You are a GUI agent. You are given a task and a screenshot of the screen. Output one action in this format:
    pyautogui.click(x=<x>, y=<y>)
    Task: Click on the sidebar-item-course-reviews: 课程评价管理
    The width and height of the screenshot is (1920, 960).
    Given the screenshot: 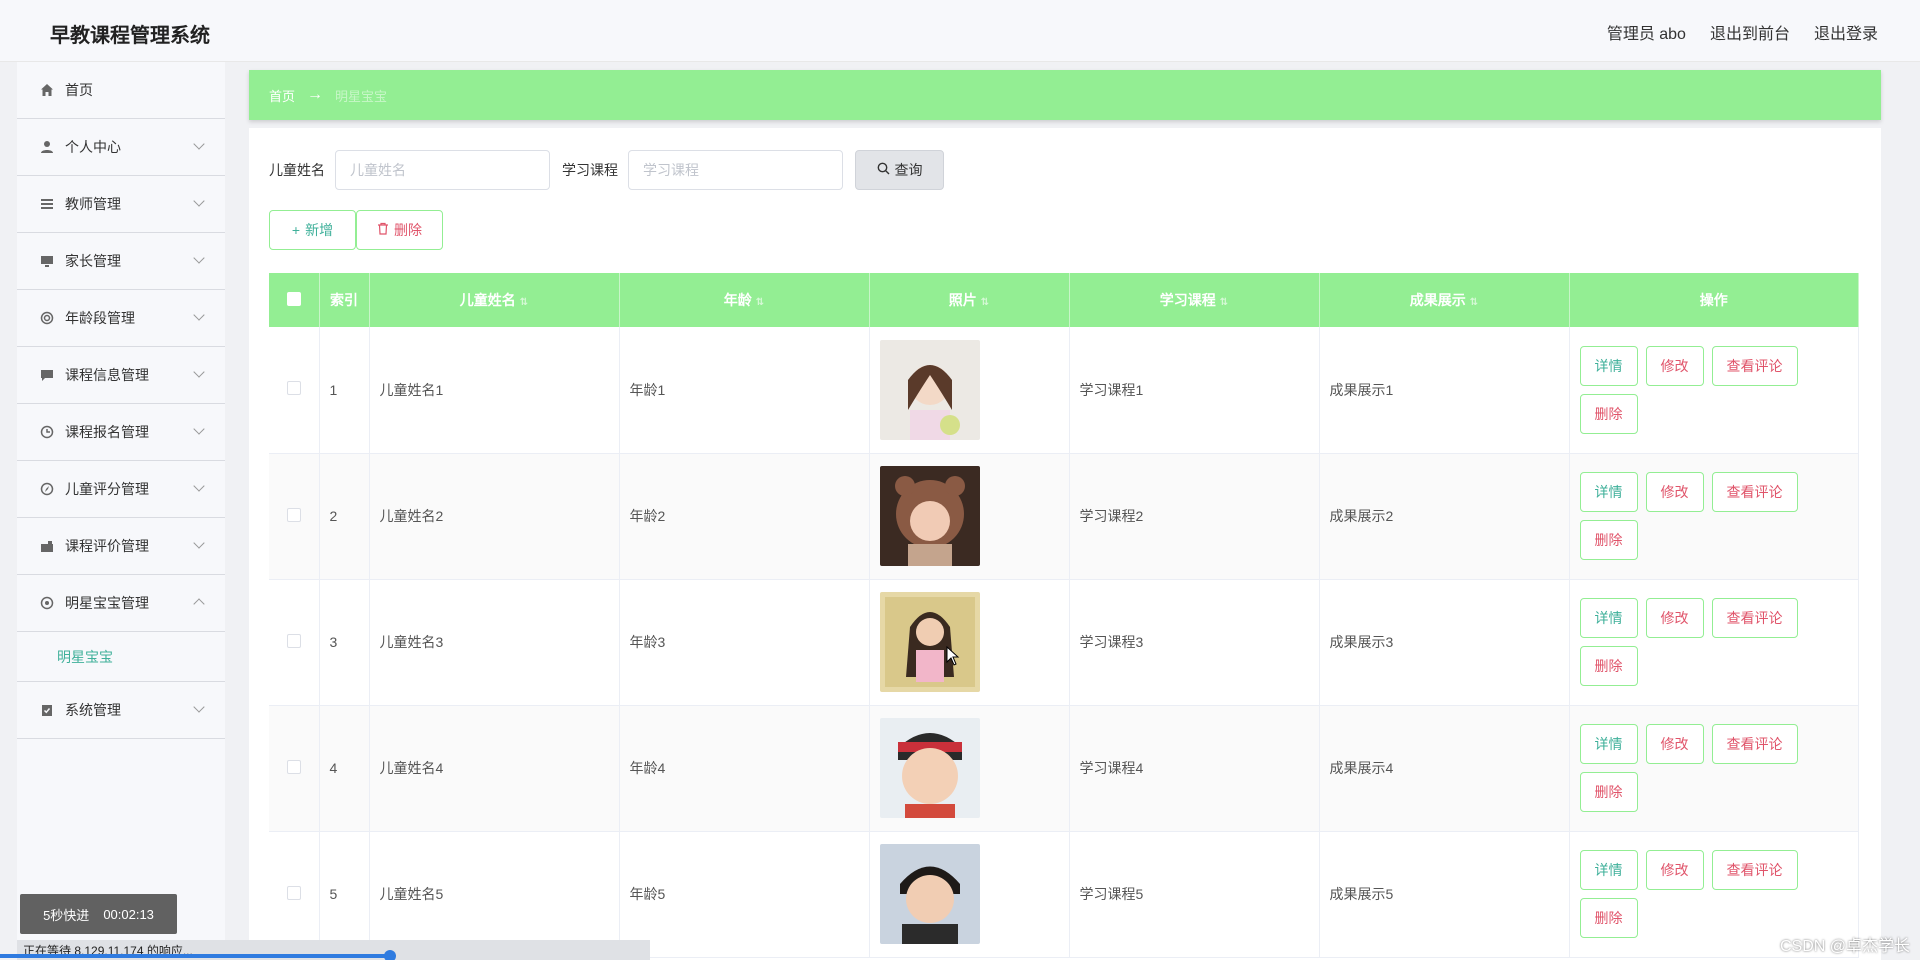 What is the action you would take?
    pyautogui.click(x=121, y=546)
    